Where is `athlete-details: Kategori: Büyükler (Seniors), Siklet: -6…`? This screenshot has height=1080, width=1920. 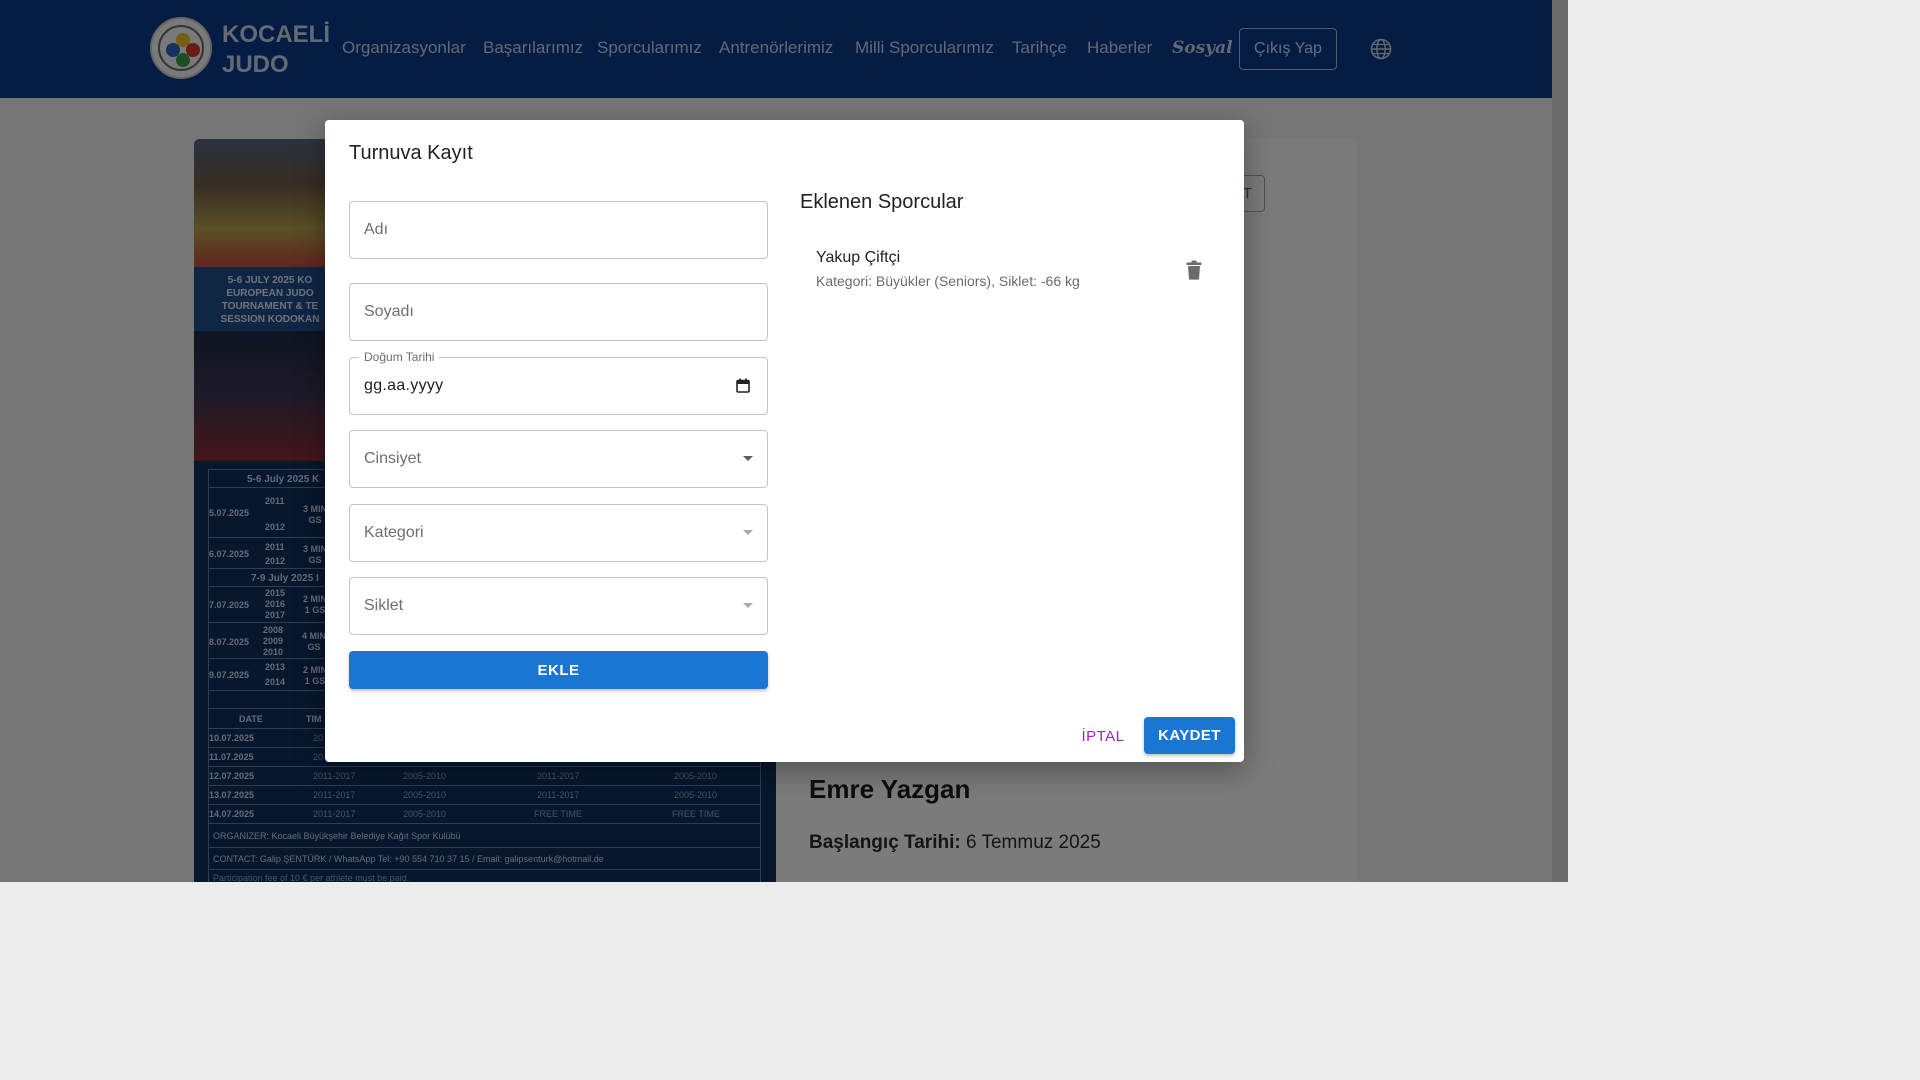 athlete-details: Kategori: Büyükler (Seniors), Siklet: -6… is located at coordinates (948, 281).